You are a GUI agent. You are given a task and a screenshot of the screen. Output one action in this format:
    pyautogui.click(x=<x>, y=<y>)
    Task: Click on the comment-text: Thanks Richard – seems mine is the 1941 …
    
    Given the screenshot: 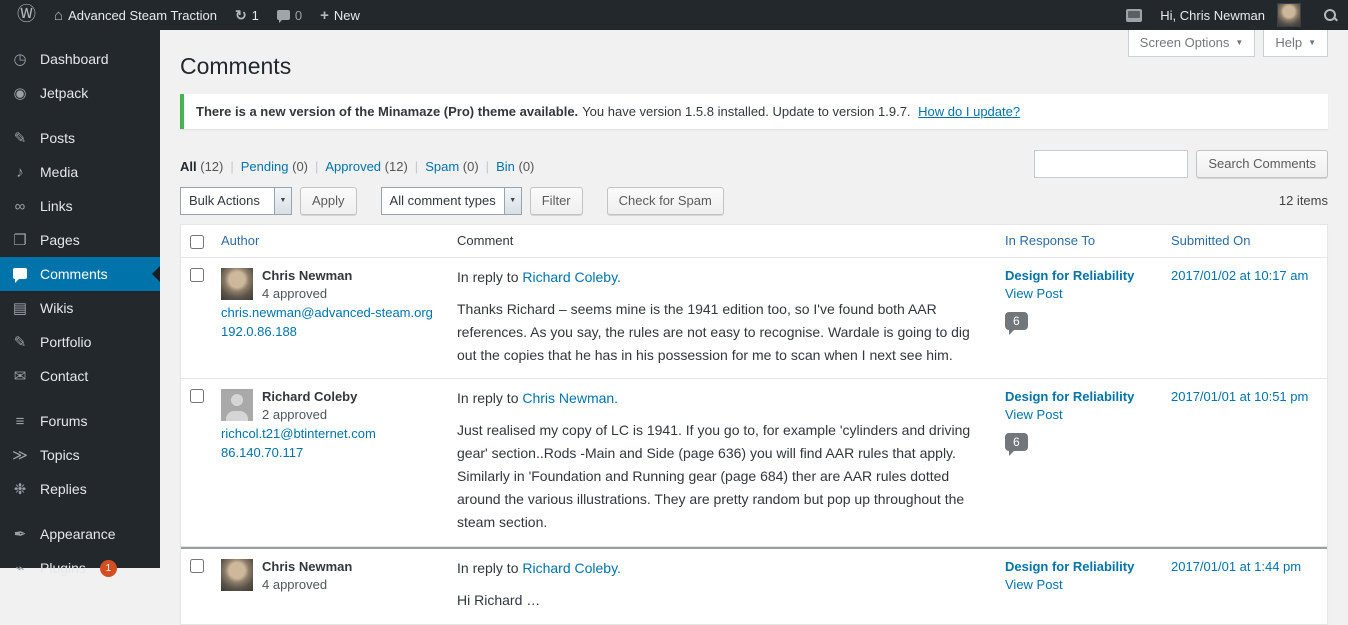 What is the action you would take?
    pyautogui.click(x=713, y=331)
    